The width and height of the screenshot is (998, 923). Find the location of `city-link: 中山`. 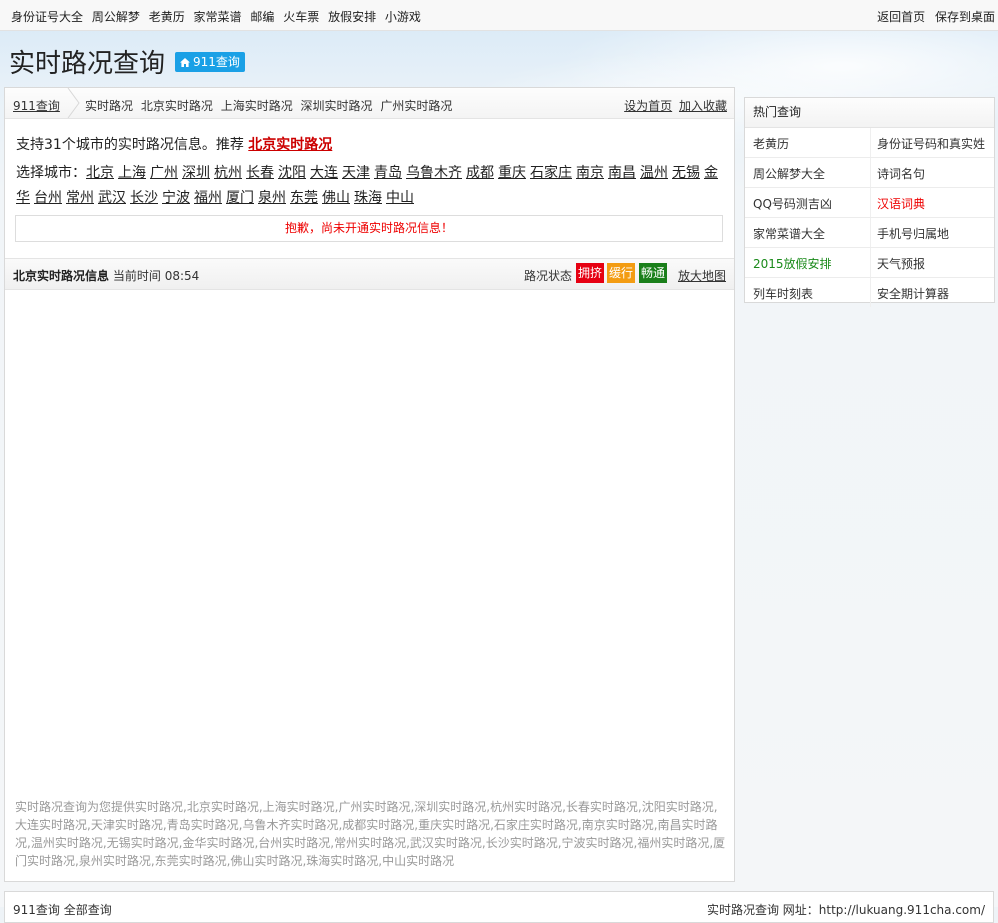

city-link: 中山 is located at coordinates (400, 198).